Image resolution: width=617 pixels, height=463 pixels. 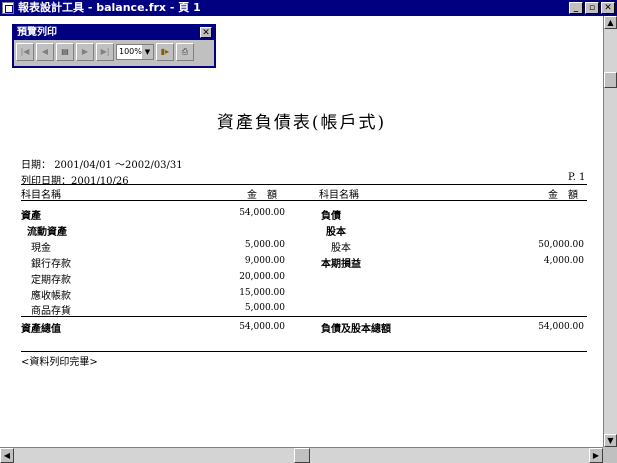 What do you see at coordinates (130, 51) in the screenshot?
I see `zoom-value: 100%` at bounding box center [130, 51].